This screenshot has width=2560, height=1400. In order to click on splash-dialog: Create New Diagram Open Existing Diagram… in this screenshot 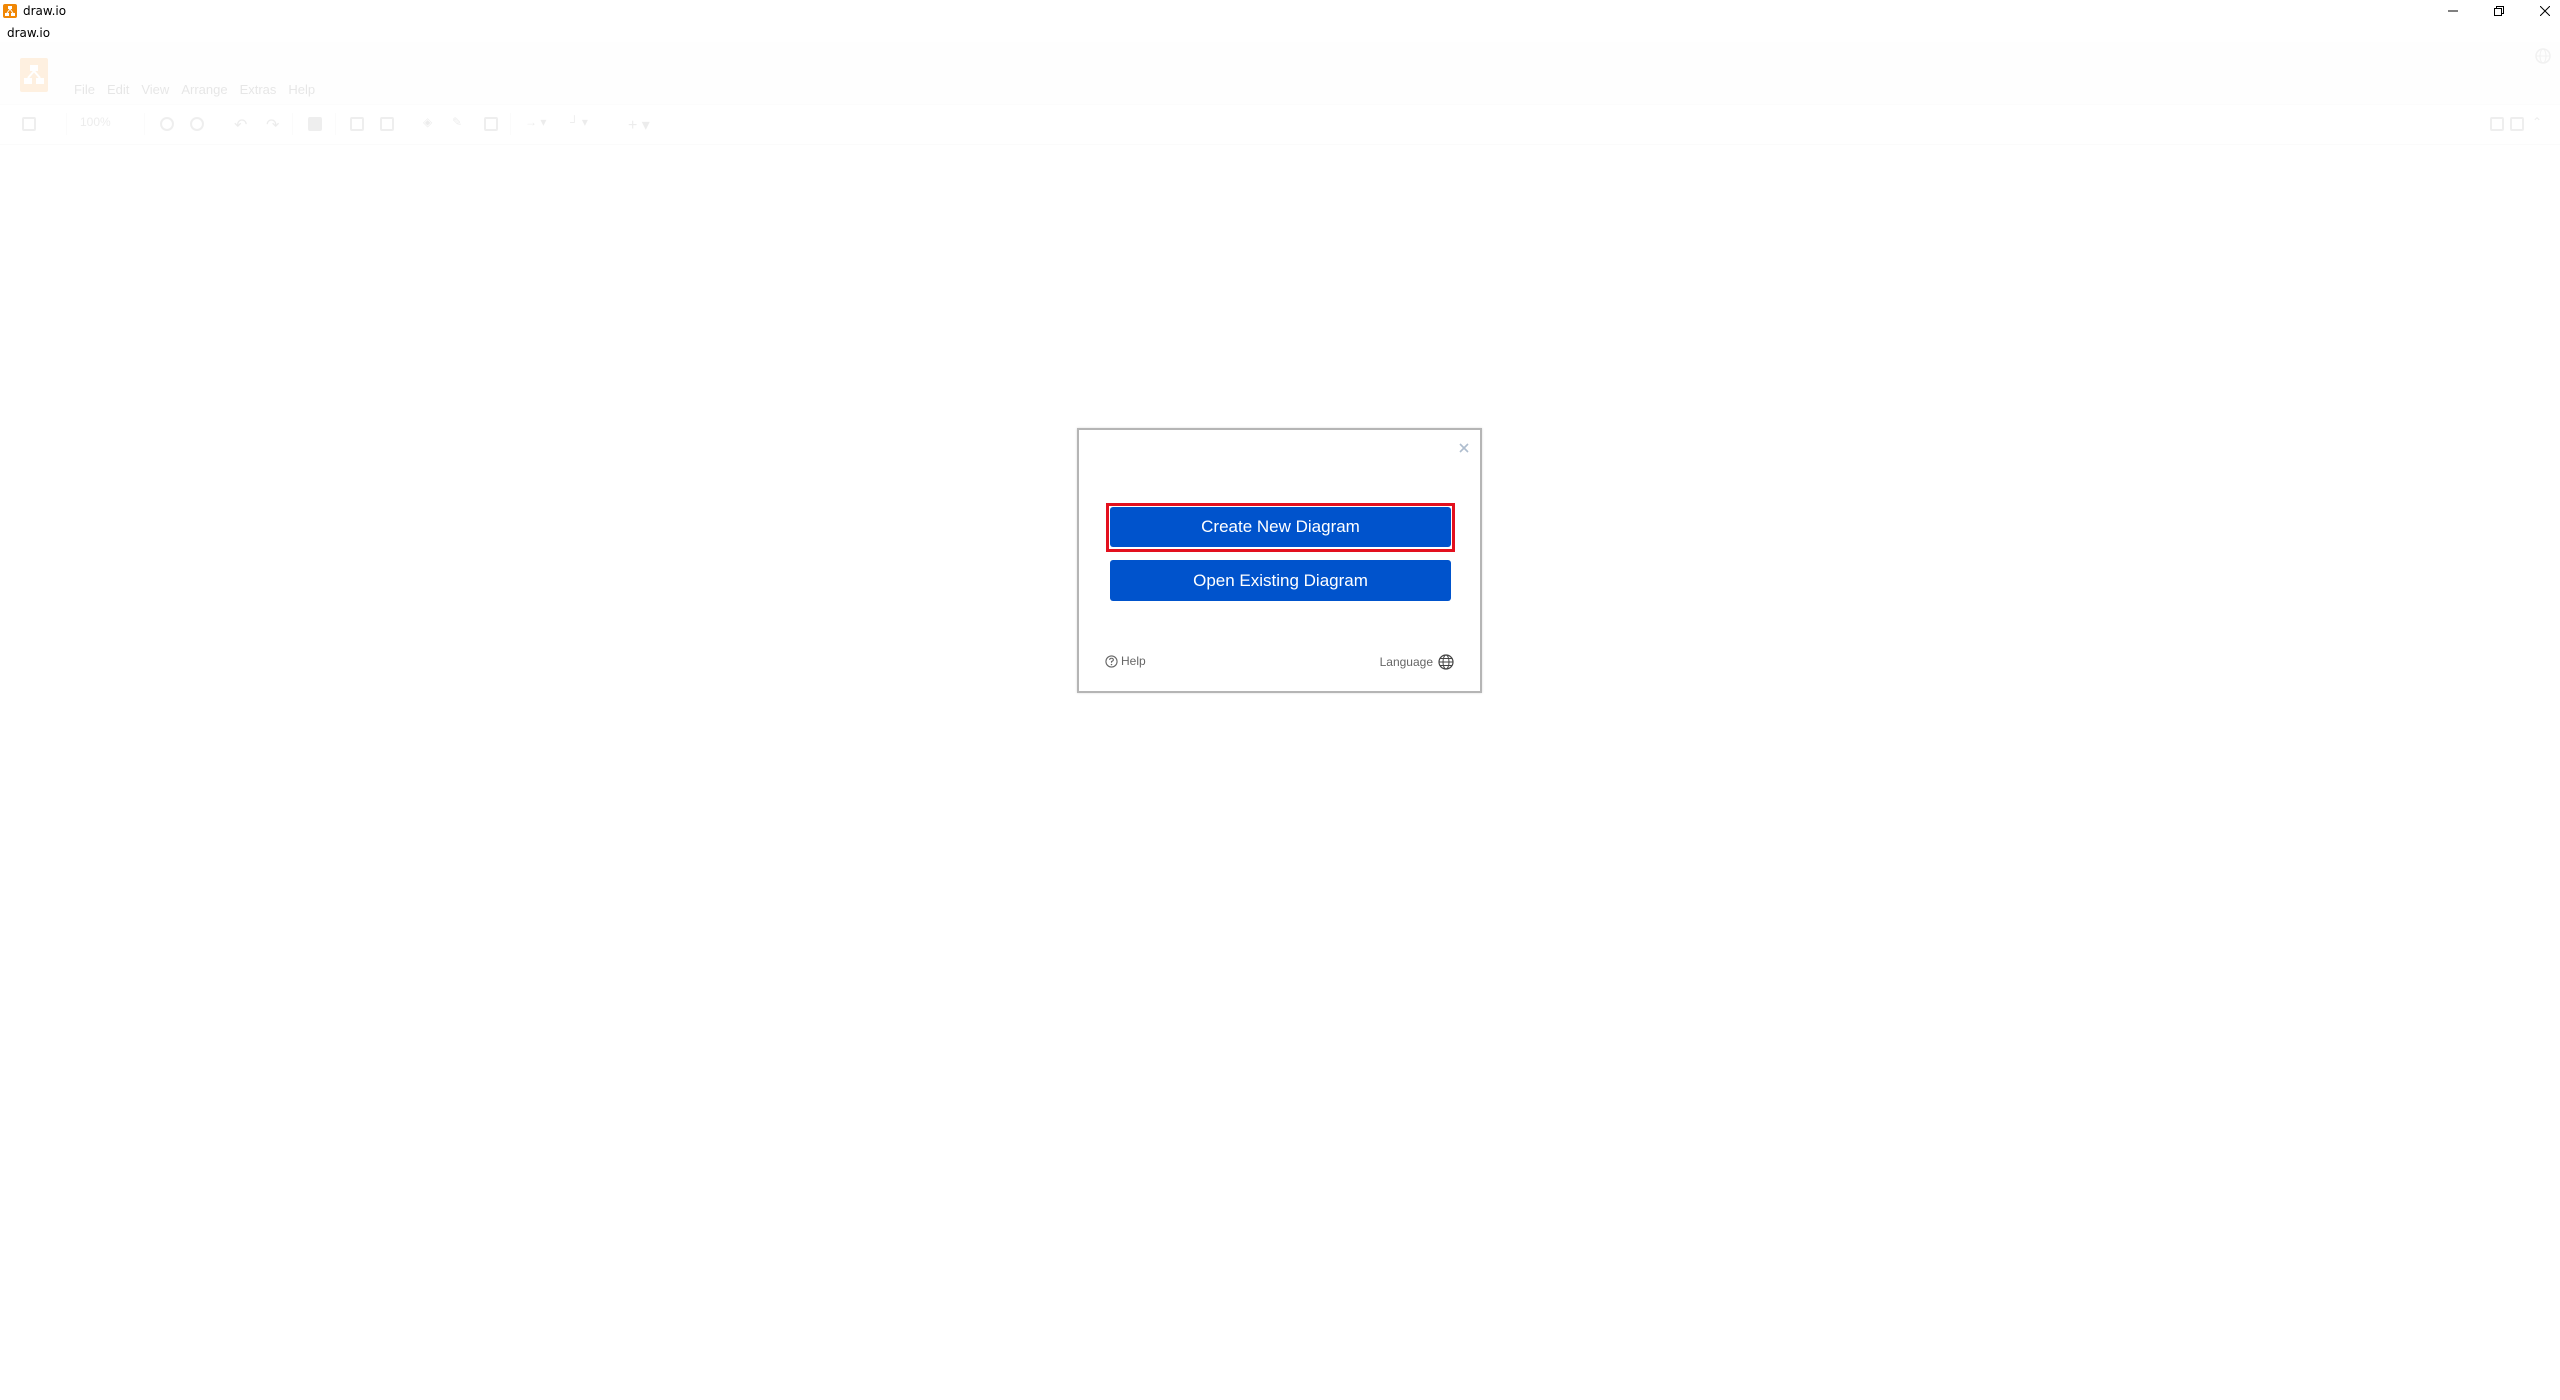, I will do `click(1279, 560)`.